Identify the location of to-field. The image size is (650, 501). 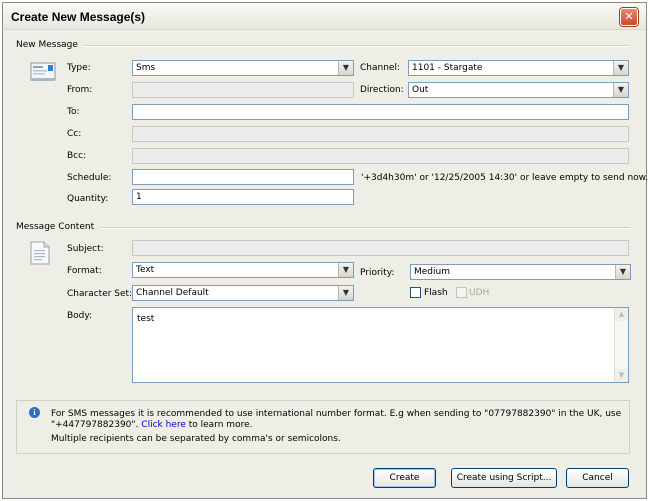
(380, 112).